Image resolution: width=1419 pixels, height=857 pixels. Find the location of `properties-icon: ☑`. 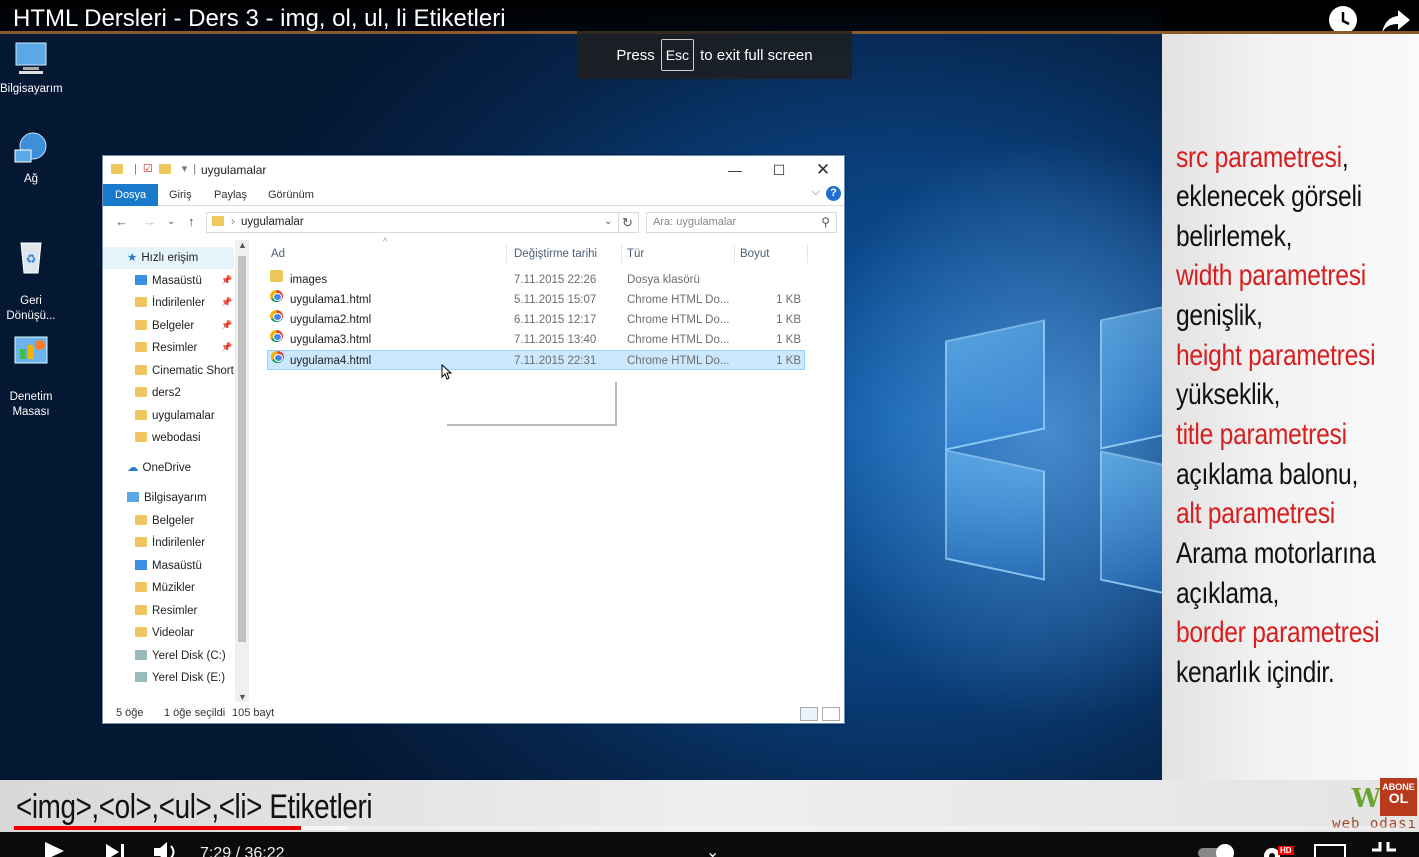

properties-icon: ☑ is located at coordinates (148, 168).